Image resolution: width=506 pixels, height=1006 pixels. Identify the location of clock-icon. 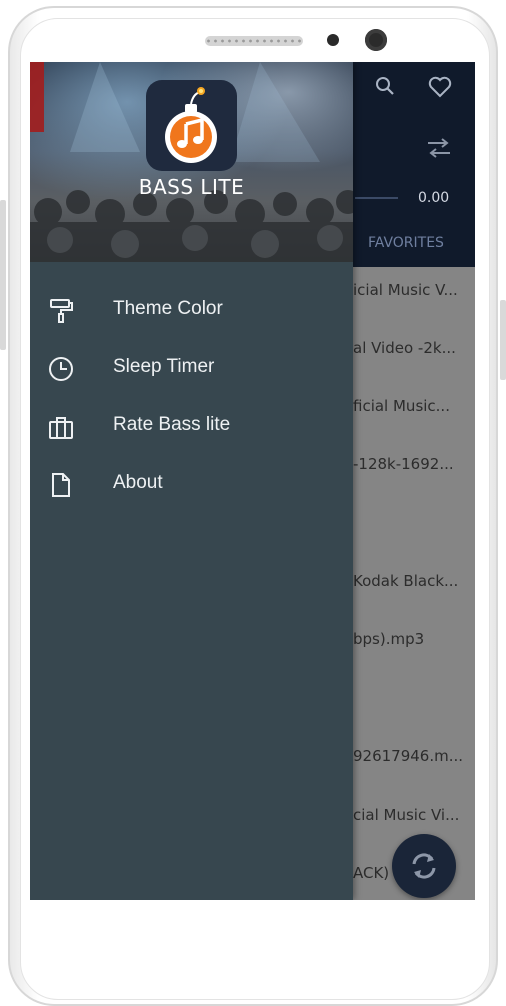
(61, 369).